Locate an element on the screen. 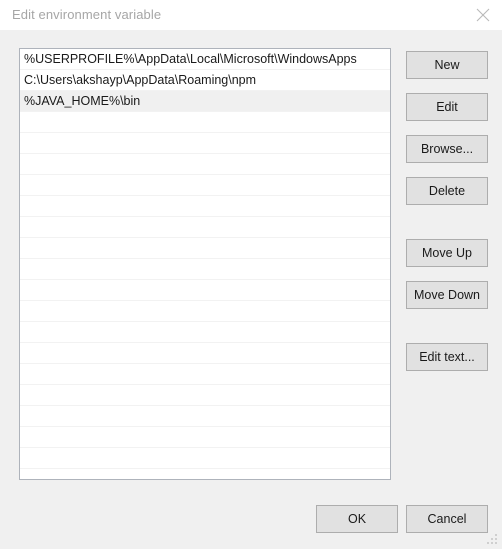 Image resolution: width=502 pixels, height=549 pixels. resize-grip-icon is located at coordinates (492, 539).